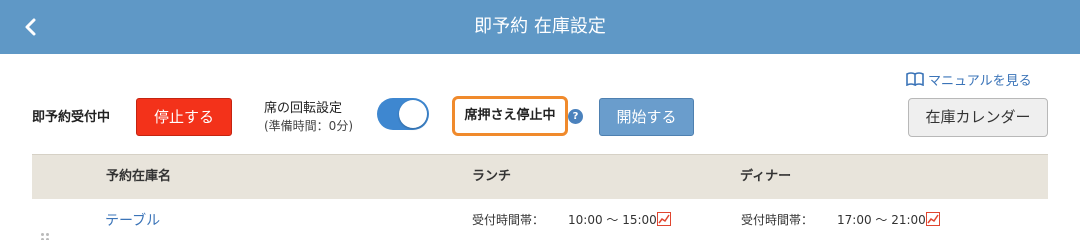 The image size is (1080, 240). What do you see at coordinates (646, 117) in the screenshot?
I see `start-button: 開始する` at bounding box center [646, 117].